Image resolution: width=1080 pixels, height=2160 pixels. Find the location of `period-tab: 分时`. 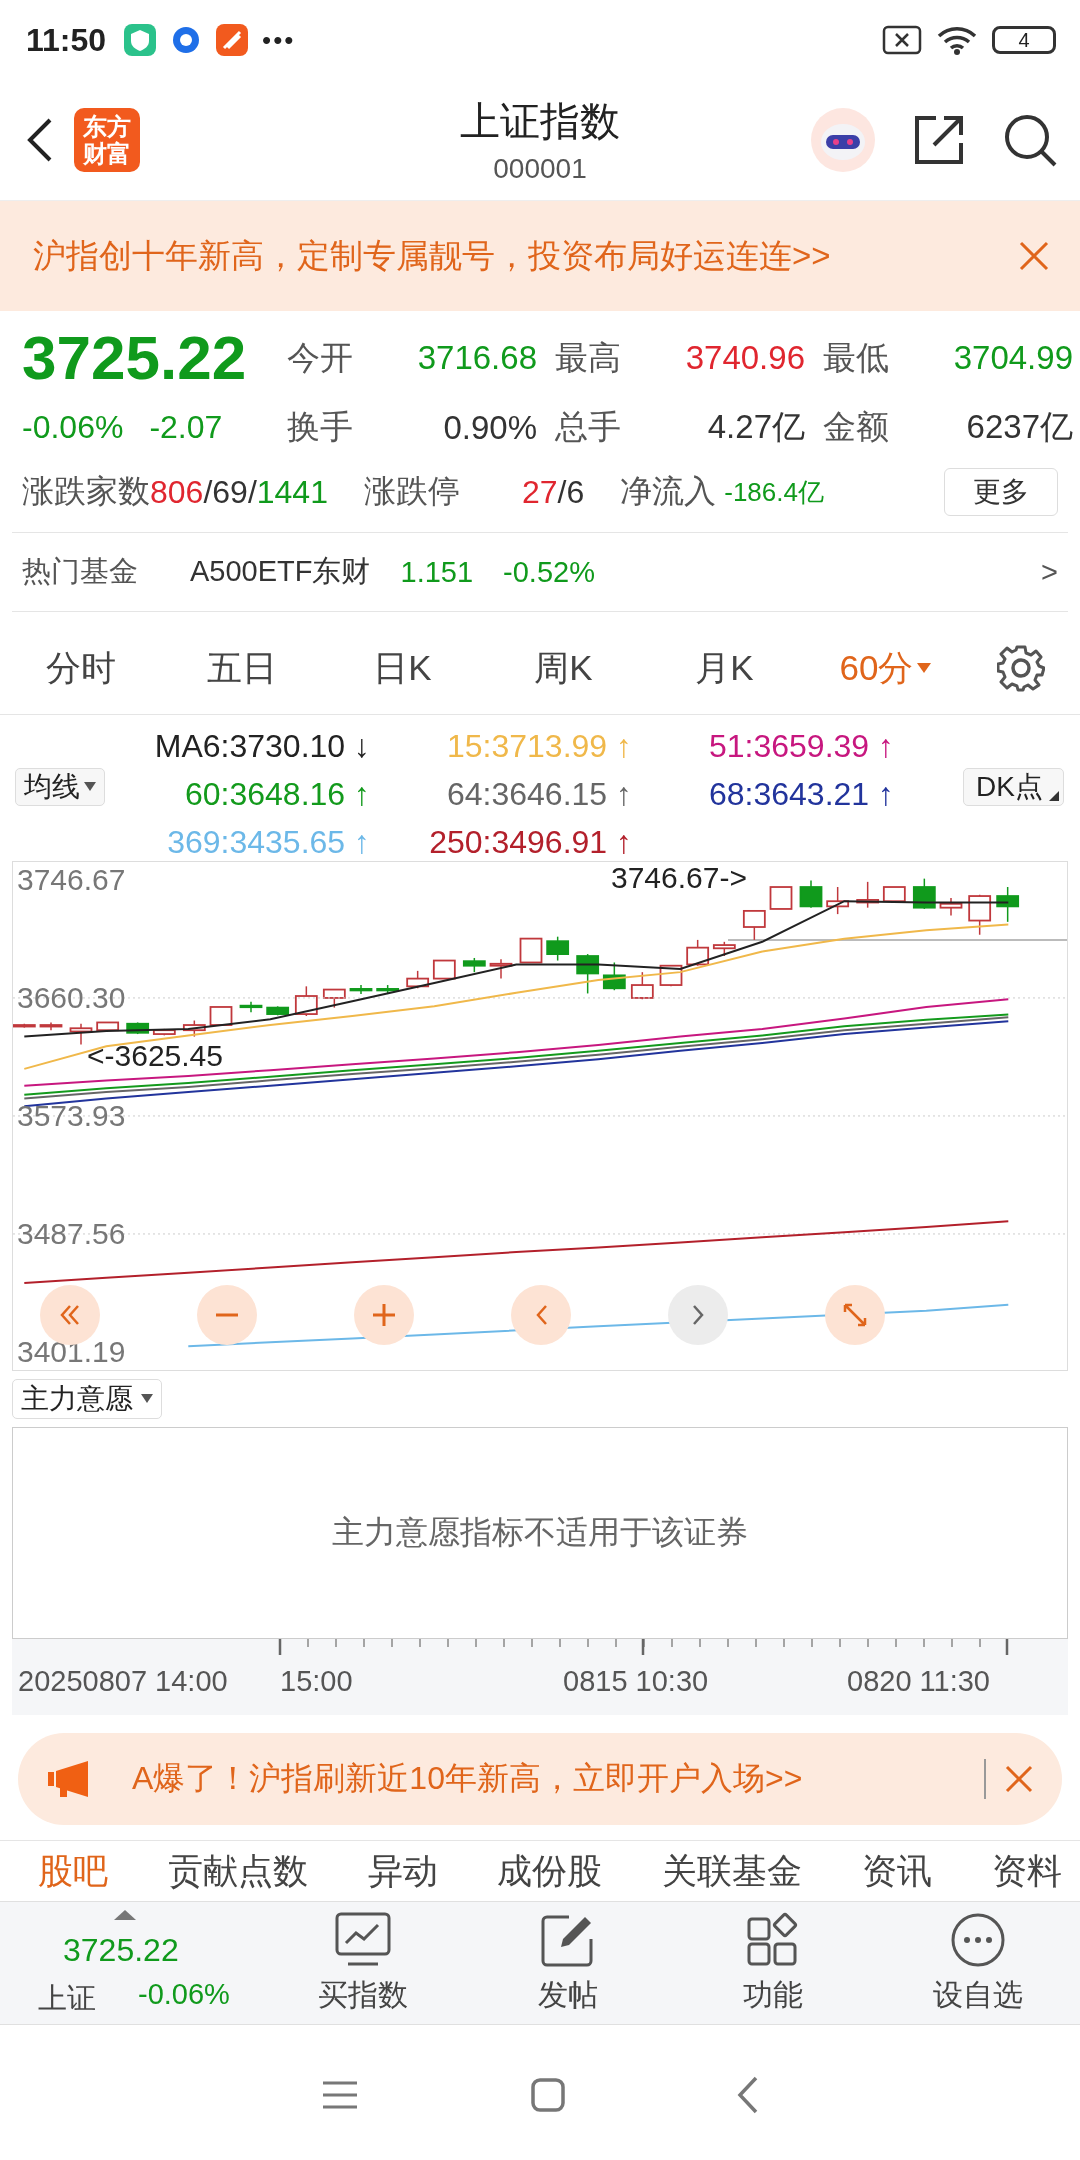

period-tab: 分时 is located at coordinates (80, 668).